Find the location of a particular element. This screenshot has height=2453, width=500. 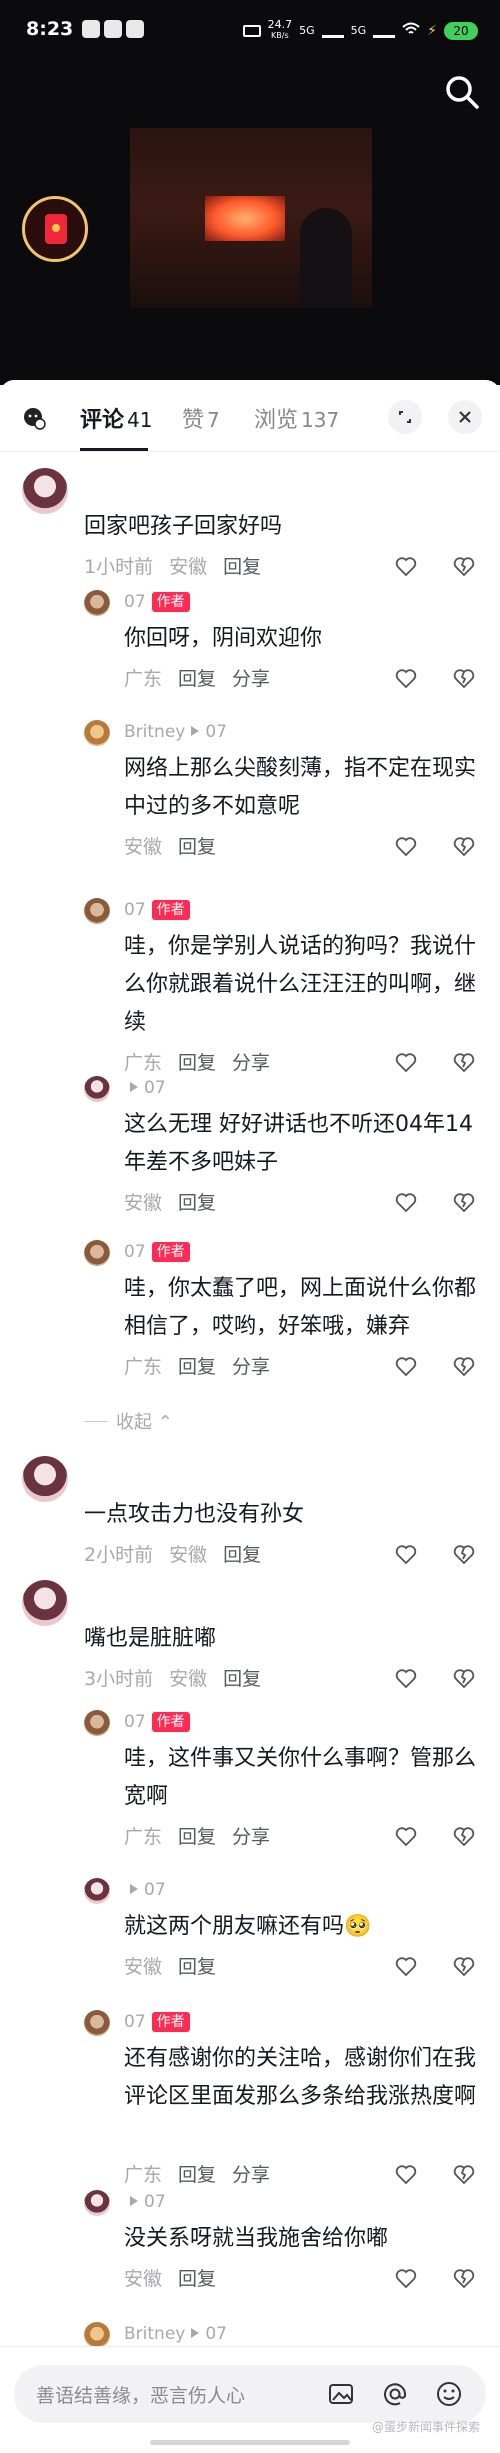

close-icon is located at coordinates (465, 417).